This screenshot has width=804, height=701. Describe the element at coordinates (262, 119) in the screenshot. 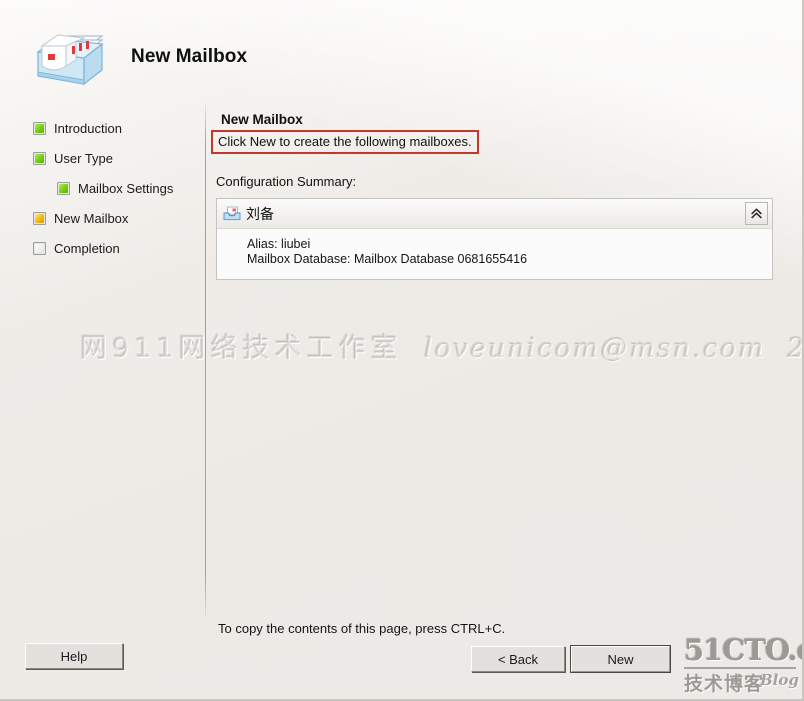

I see `section-title: New Mailbox` at that location.